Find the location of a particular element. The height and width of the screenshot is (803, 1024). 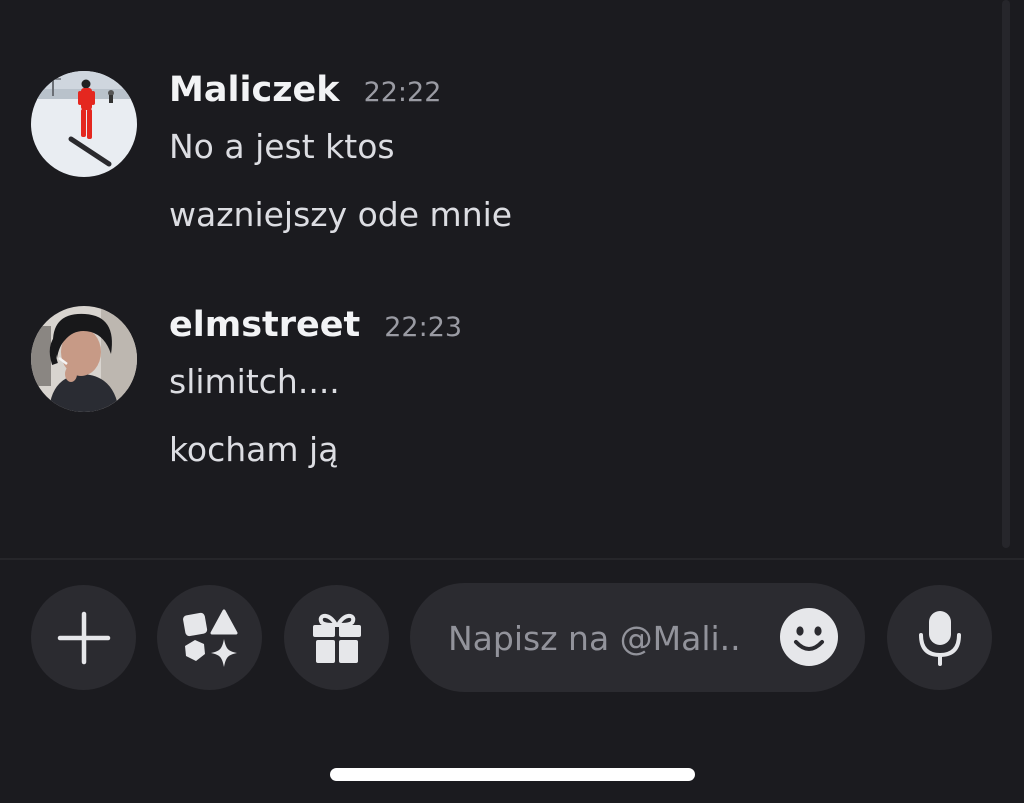

microphone-icon is located at coordinates (939, 638).